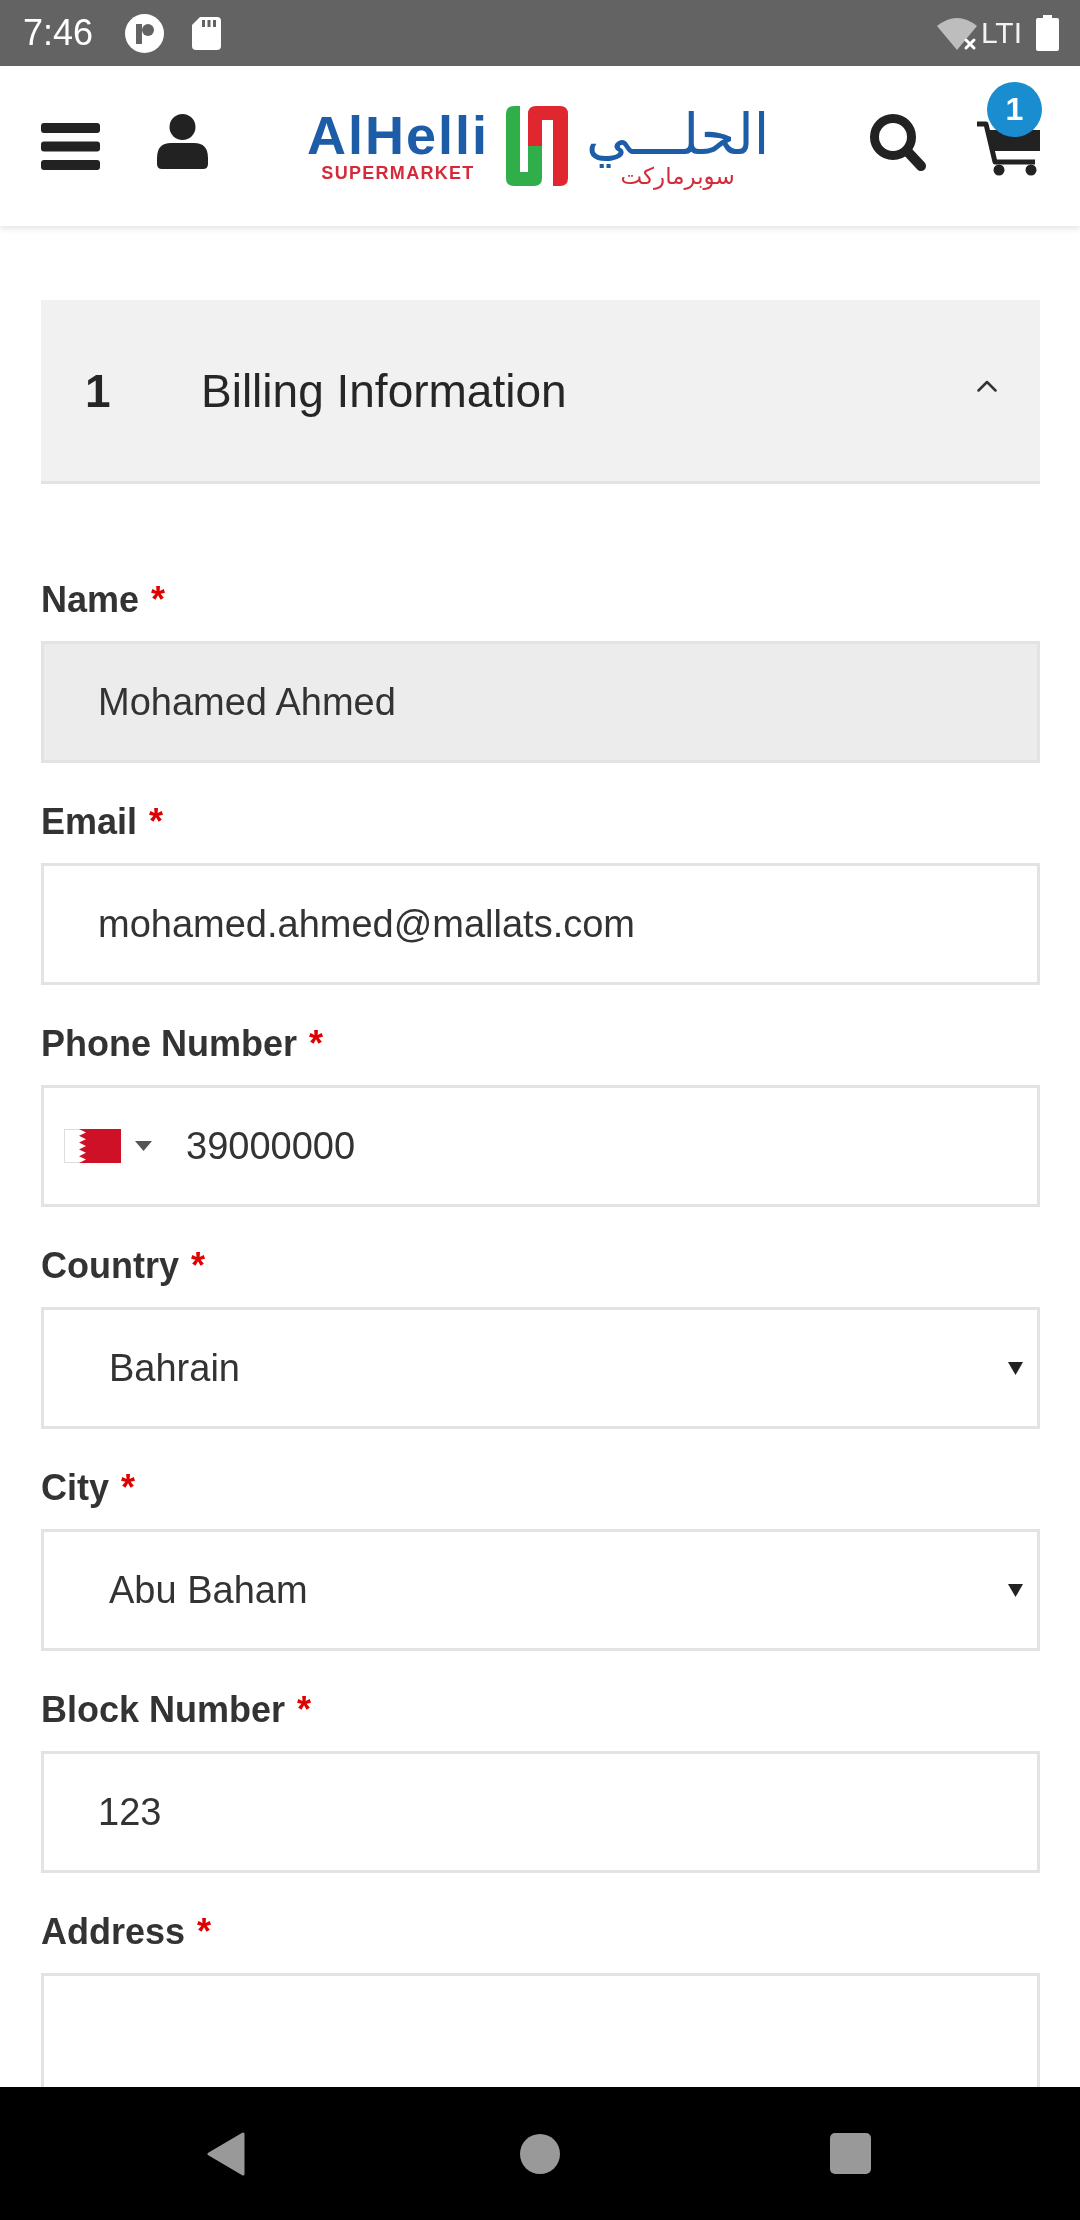 This screenshot has width=1080, height=2220. Describe the element at coordinates (537, 146) in the screenshot. I see `logo-mark-icon` at that location.